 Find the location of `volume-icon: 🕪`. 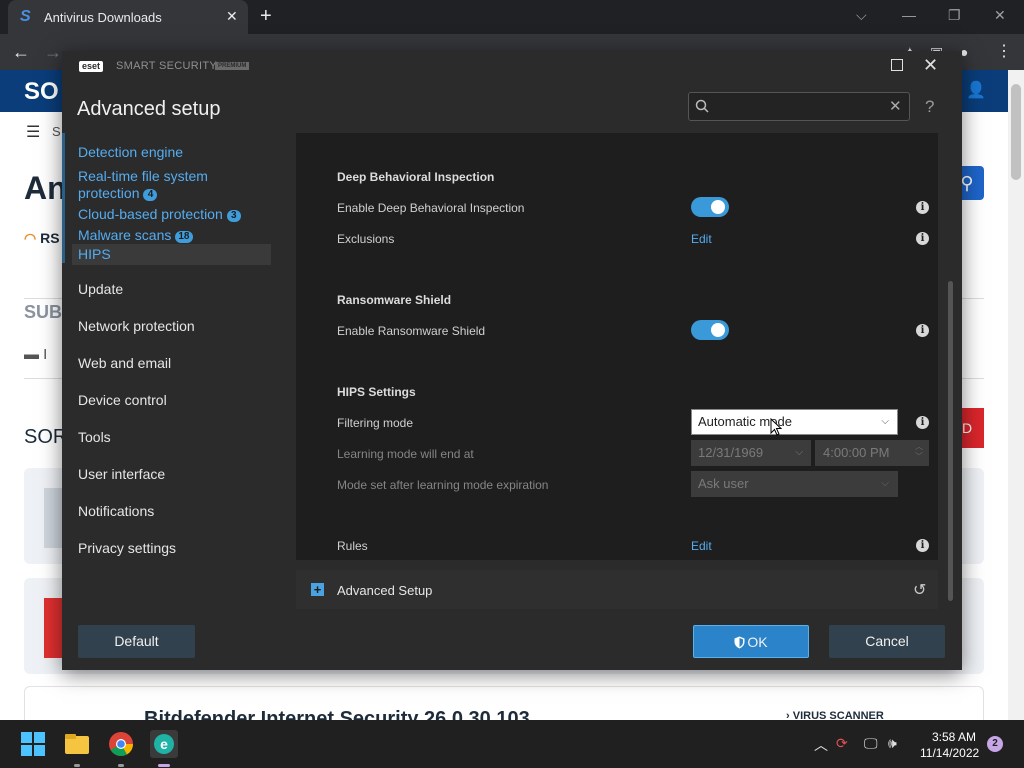

volume-icon: 🕪 is located at coordinates (892, 743).